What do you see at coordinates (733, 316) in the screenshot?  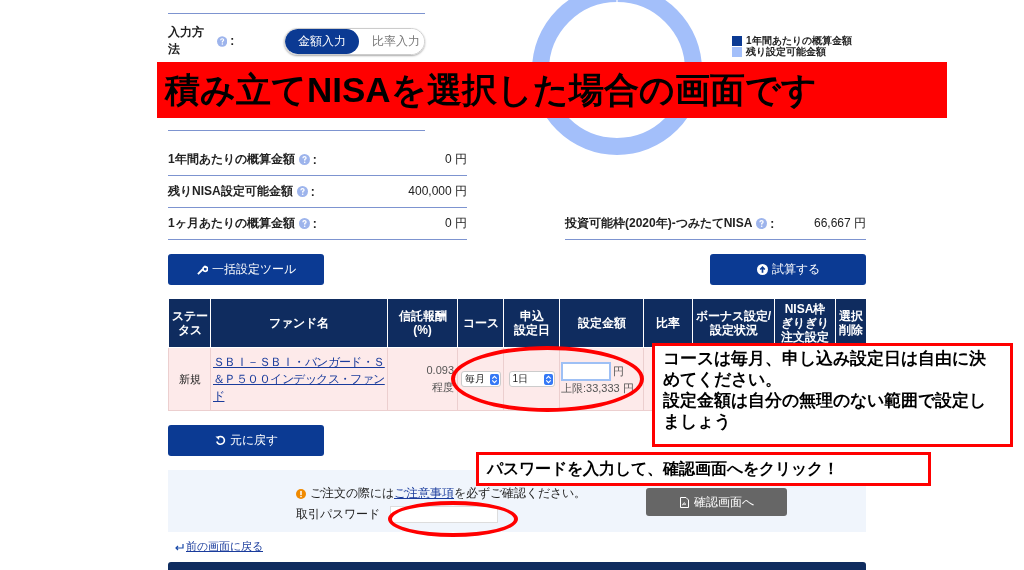 I see `column-header: ボーナス設定/` at bounding box center [733, 316].